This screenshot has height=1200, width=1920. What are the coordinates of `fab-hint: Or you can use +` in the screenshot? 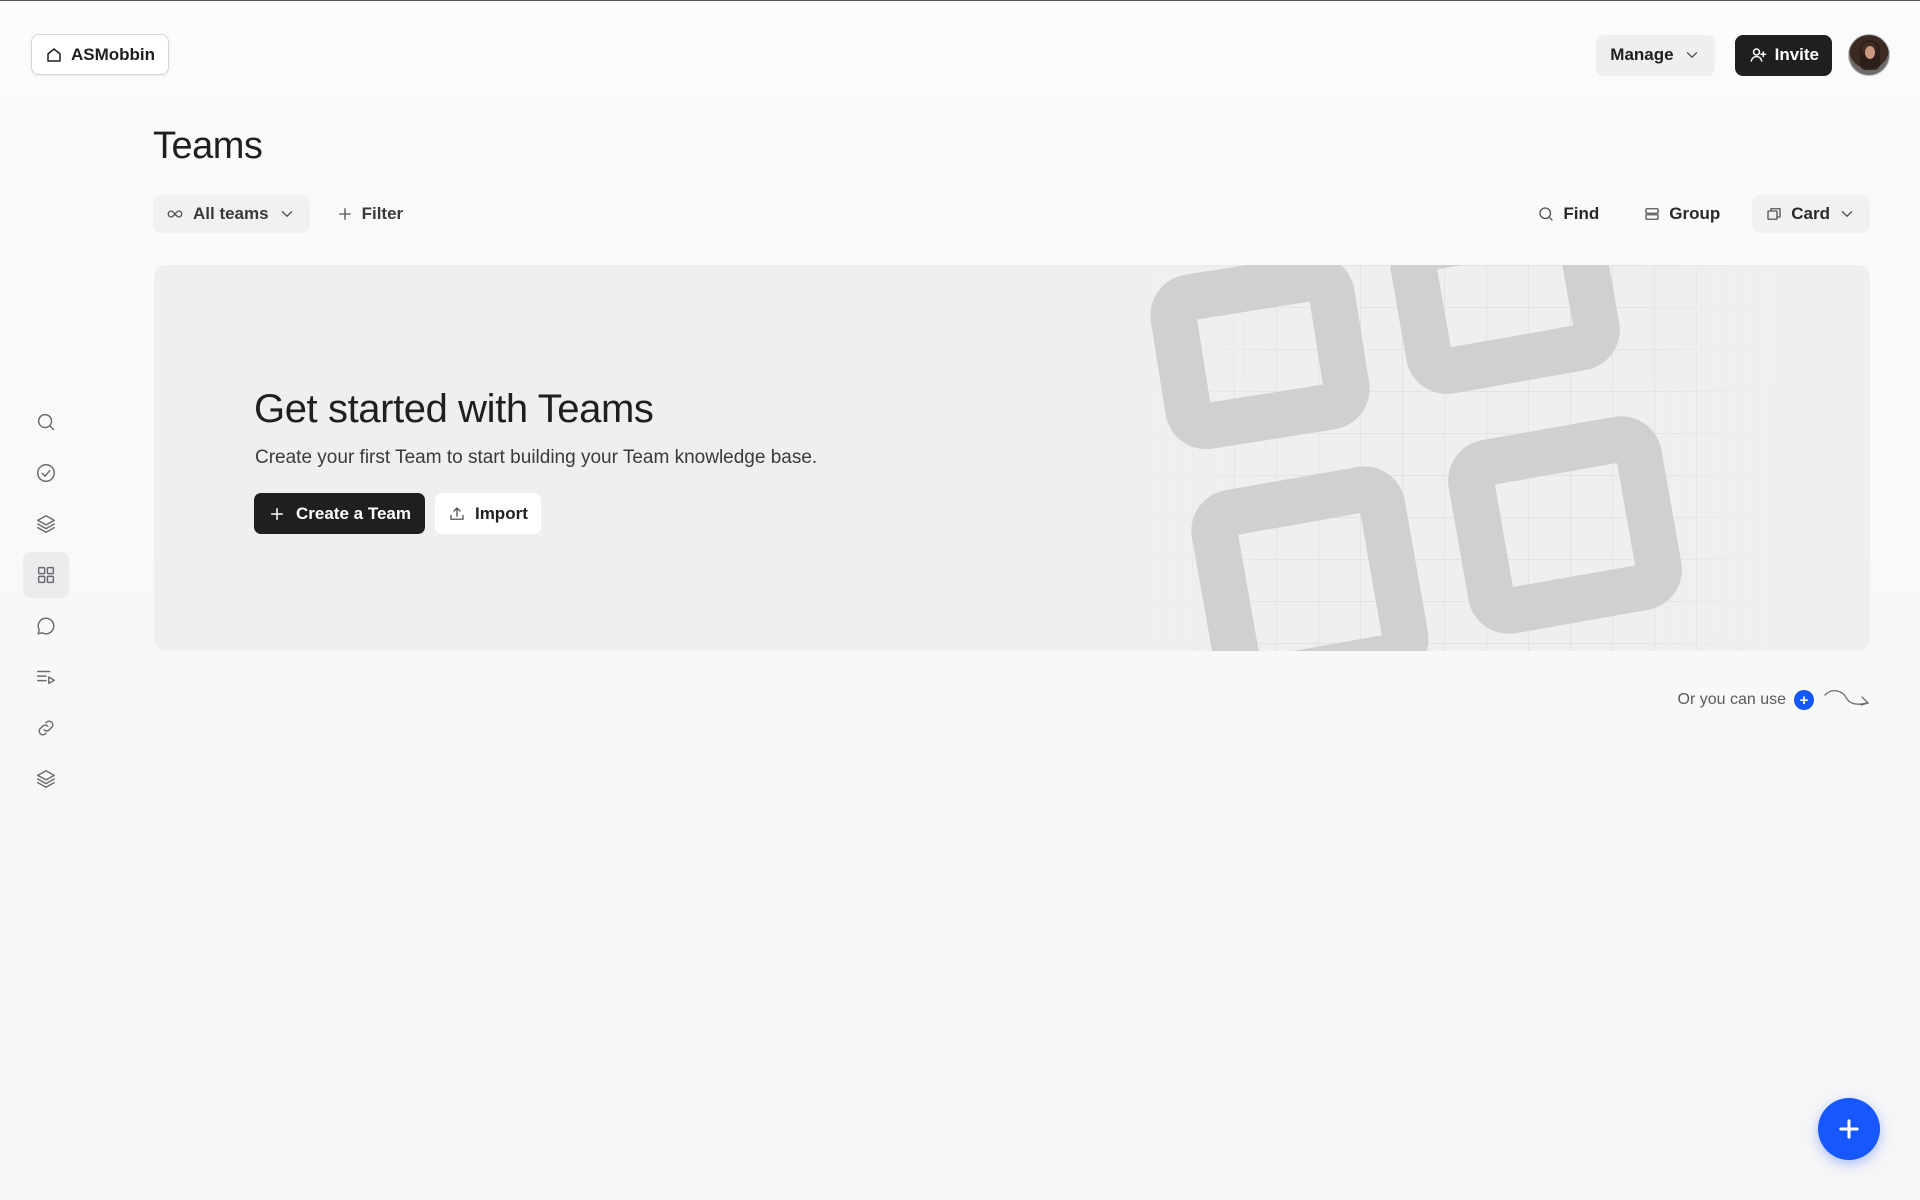 It's located at (1775, 700).